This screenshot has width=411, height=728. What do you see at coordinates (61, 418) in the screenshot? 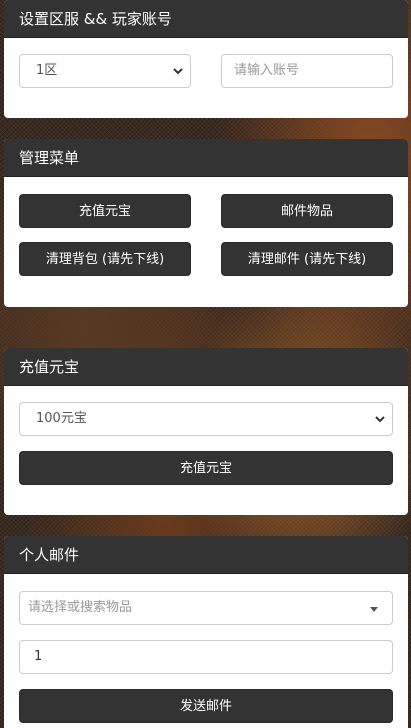
I see `amount-select-value: 100元宝` at bounding box center [61, 418].